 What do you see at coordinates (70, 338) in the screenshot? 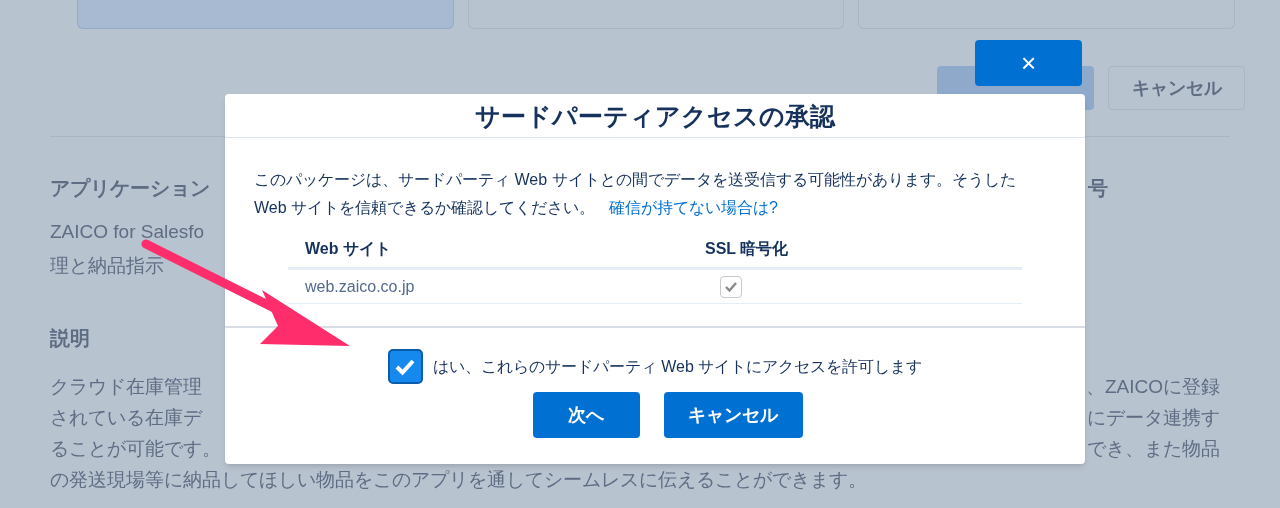
I see `section-heading: 説明` at bounding box center [70, 338].